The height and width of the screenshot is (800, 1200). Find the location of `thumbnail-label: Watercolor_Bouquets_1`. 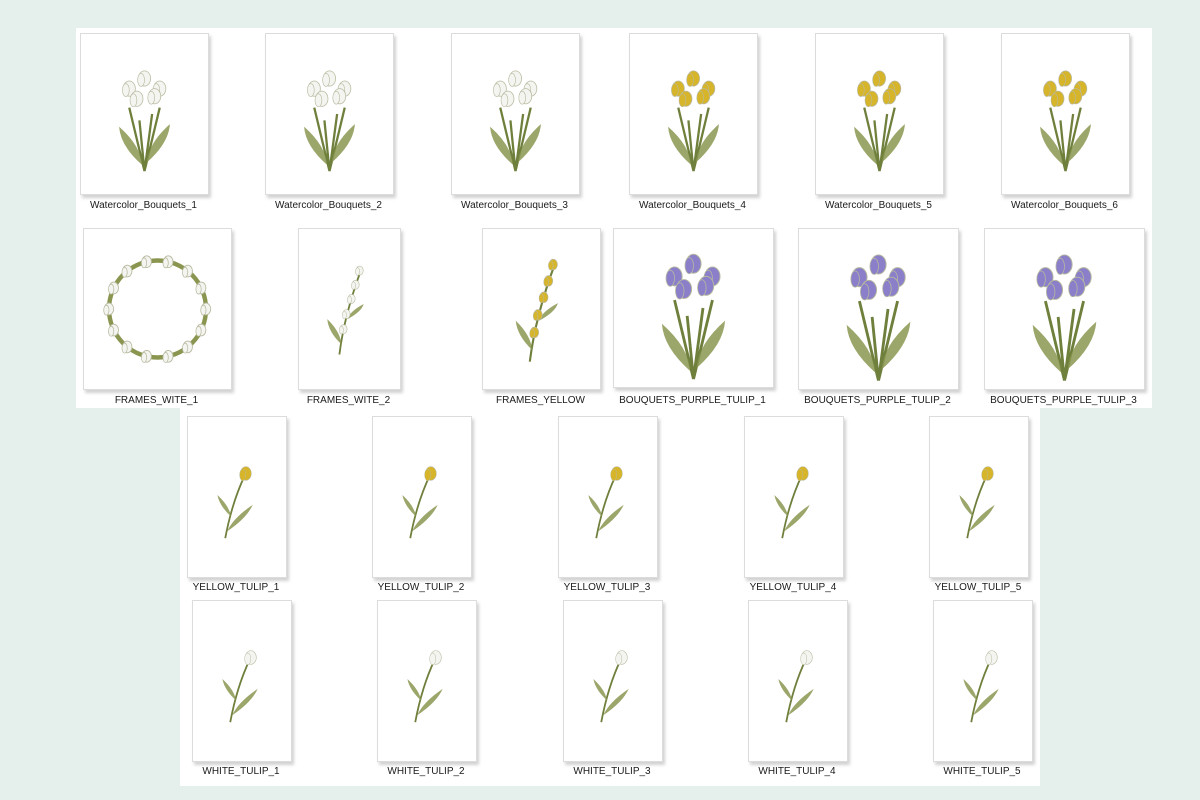

thumbnail-label: Watercolor_Bouquets_1 is located at coordinates (143, 205).